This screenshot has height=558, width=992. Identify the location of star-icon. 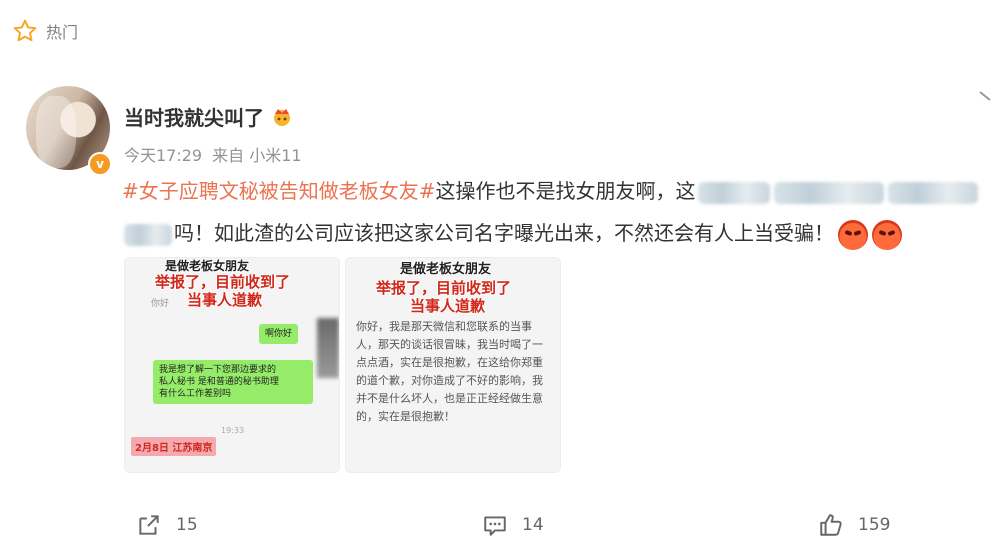
(25, 30).